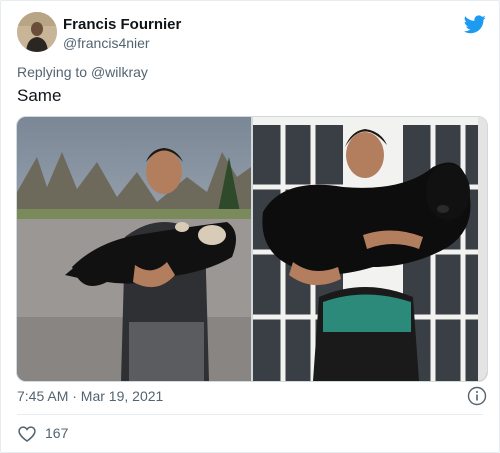  What do you see at coordinates (39, 95) in the screenshot?
I see `tweet-text: Same` at bounding box center [39, 95].